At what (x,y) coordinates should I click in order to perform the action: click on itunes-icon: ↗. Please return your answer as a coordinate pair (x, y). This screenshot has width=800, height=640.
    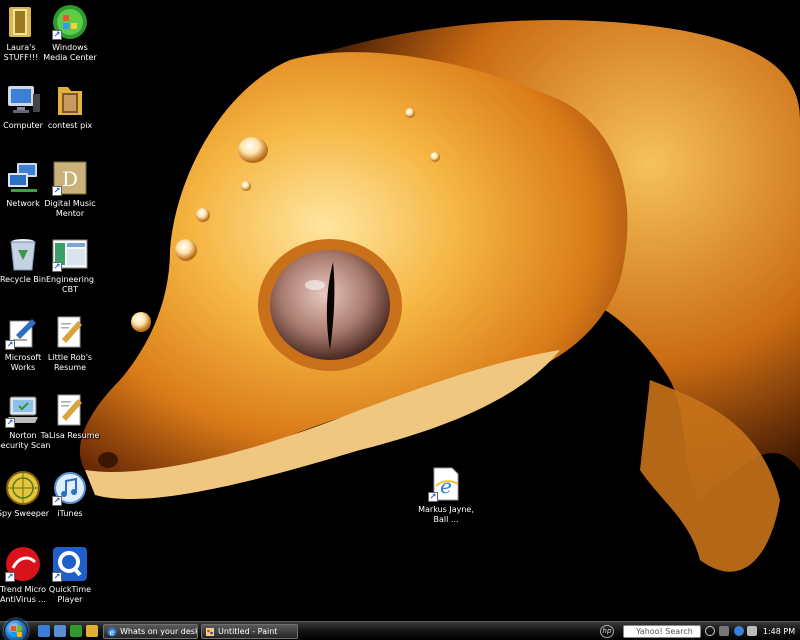
    Looking at the image, I should click on (70, 488).